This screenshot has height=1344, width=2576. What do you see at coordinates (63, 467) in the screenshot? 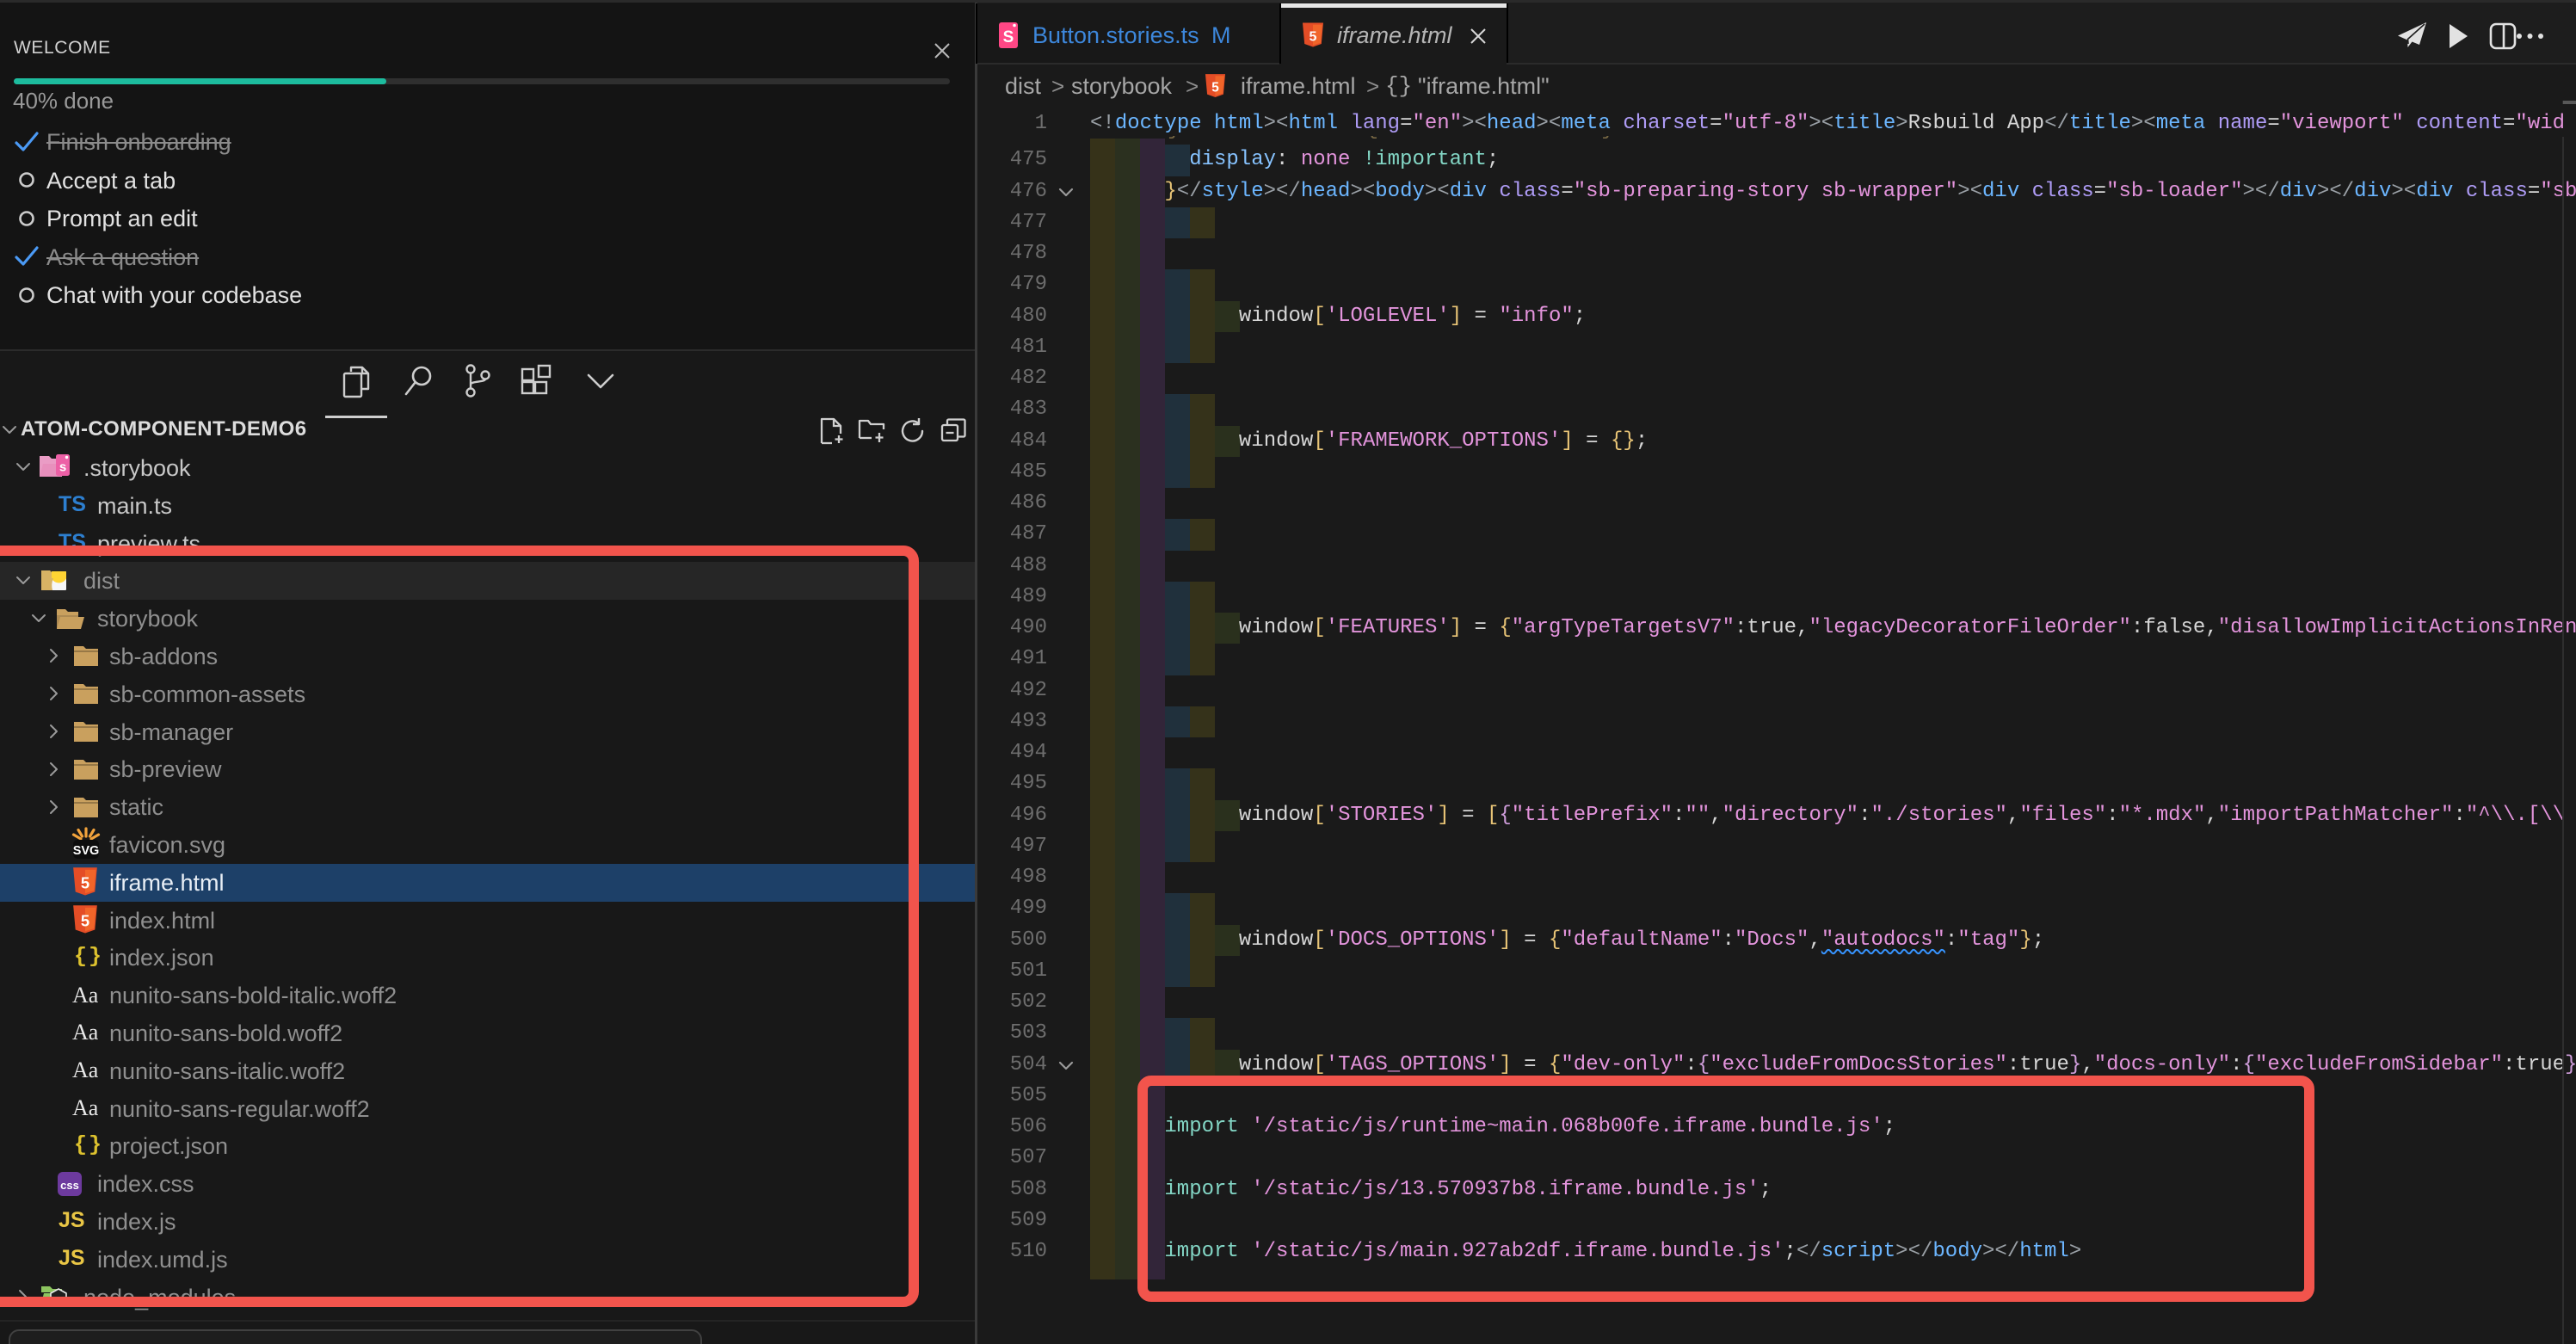
I see `svg-text: s` at bounding box center [63, 467].